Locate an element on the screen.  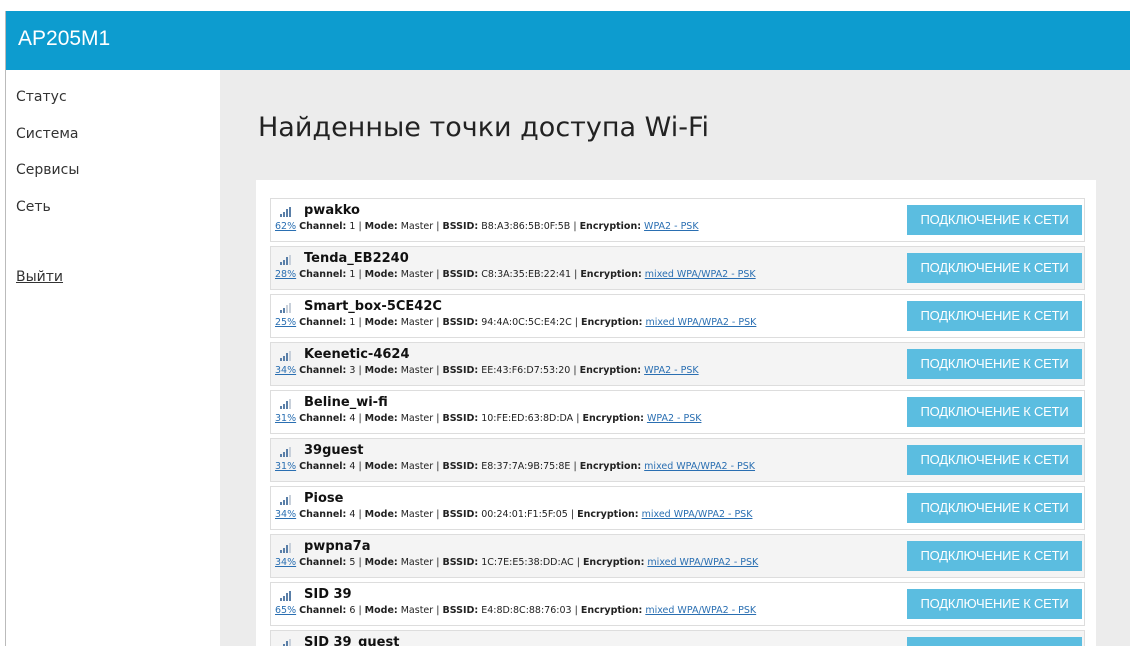
signal-percent-link: 62% is located at coordinates (285, 226).